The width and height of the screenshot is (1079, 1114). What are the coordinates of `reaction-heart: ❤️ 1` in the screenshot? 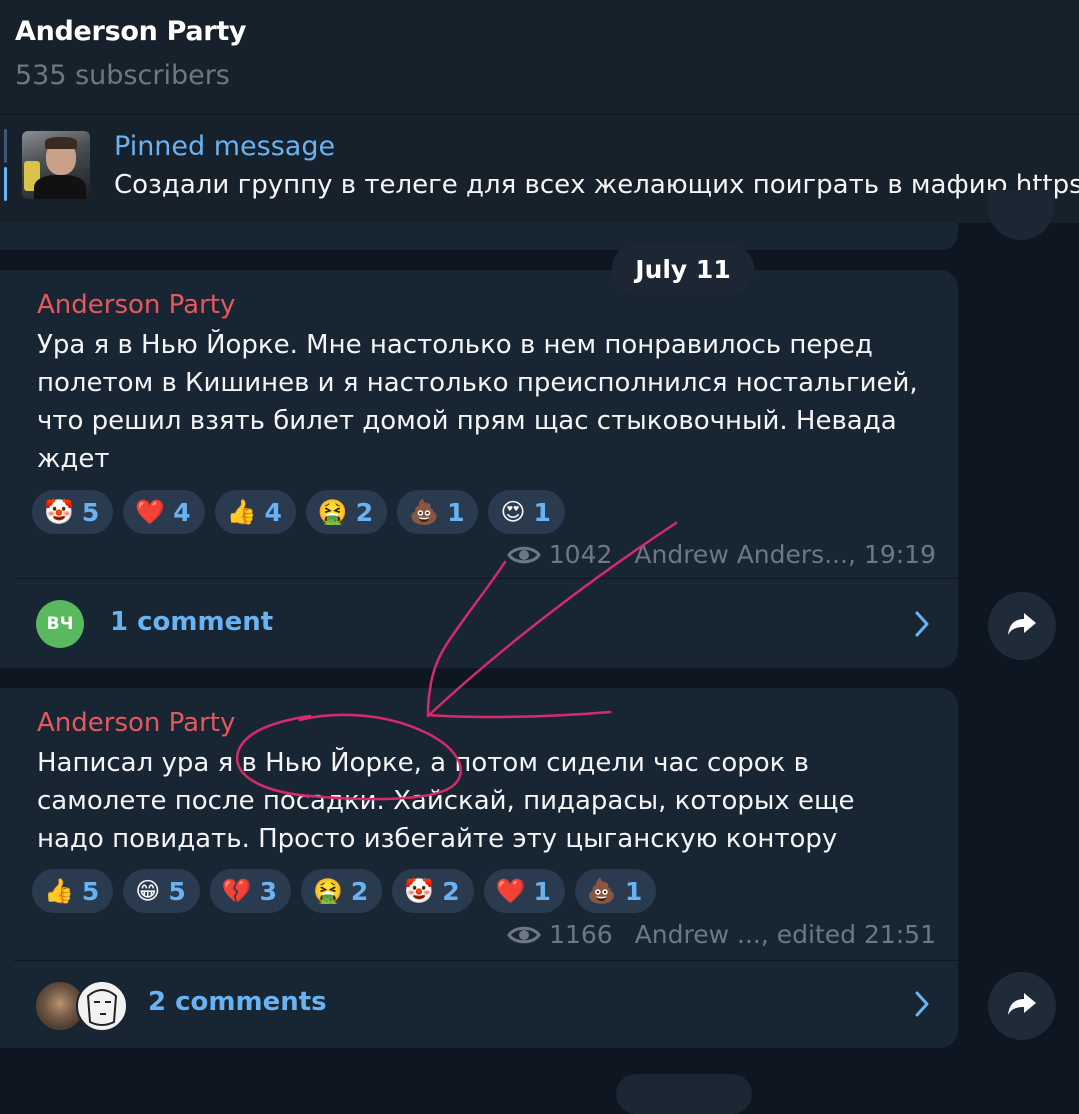 It's located at (524, 891).